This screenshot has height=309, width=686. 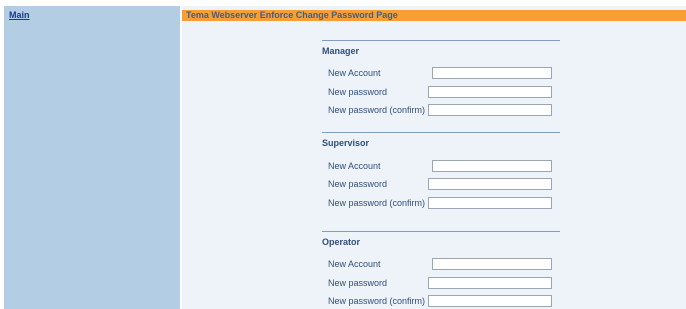 What do you see at coordinates (341, 242) in the screenshot?
I see `section-heading: Operator` at bounding box center [341, 242].